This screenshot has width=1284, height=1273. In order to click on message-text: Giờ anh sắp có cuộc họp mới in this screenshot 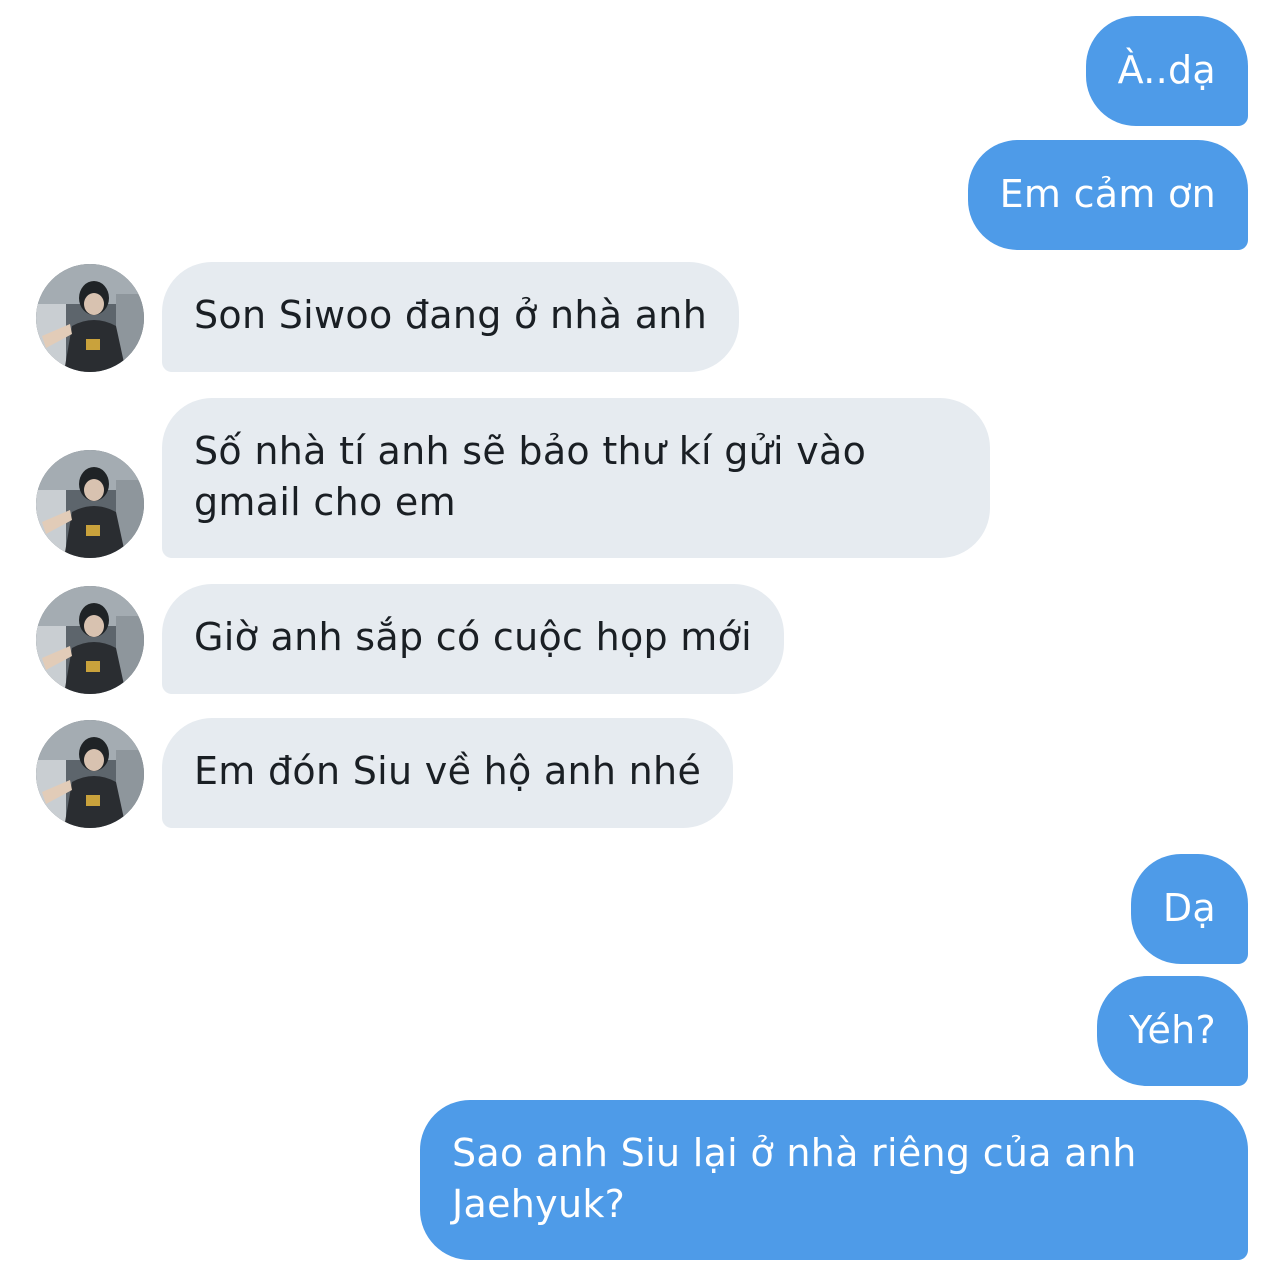, I will do `click(473, 637)`.